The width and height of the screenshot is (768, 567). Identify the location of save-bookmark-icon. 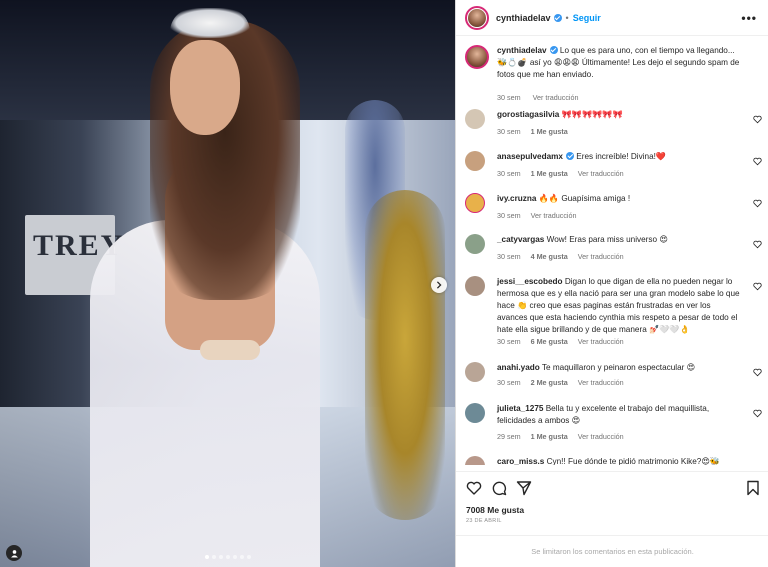
(753, 488).